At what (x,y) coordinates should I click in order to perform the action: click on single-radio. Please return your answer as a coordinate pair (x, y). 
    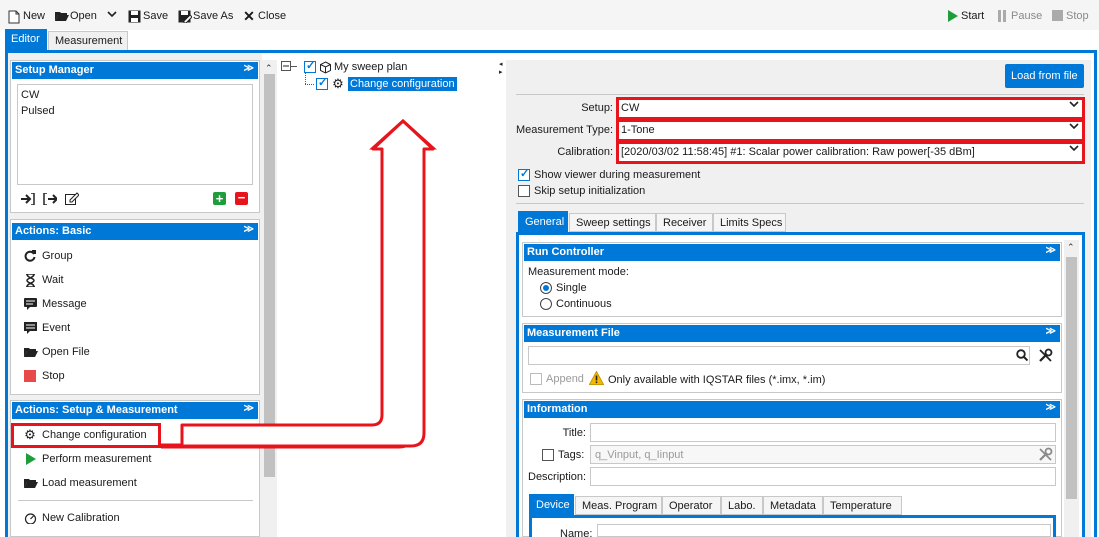
    Looking at the image, I should click on (546, 288).